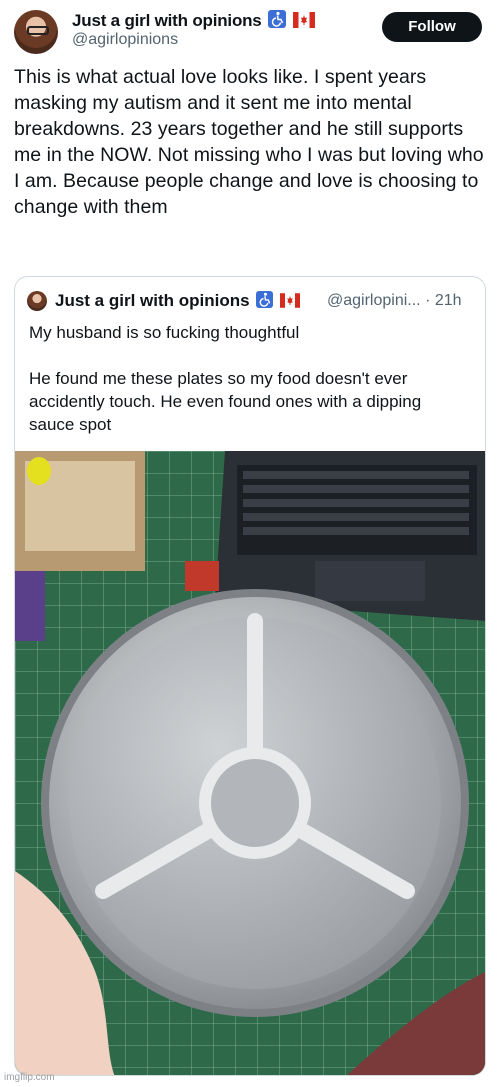 This screenshot has height=1087, width=500. What do you see at coordinates (125, 40) in the screenshot?
I see `author-handle: @agirlopinions` at bounding box center [125, 40].